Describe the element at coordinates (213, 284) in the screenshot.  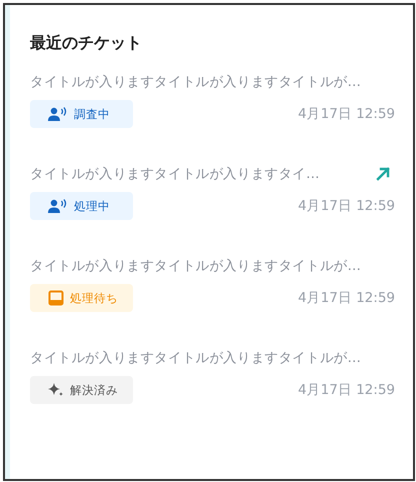
I see `ticket-row: タイトルが入りますタイトルが入りますタイトルが… 処理待ち 4月17日 12:59` at that location.